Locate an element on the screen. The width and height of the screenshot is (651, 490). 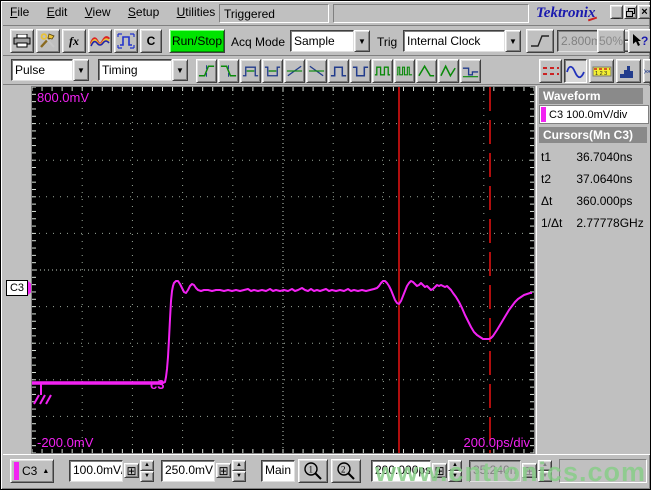
acq-mode-select: Sample ▼ is located at coordinates (330, 41).